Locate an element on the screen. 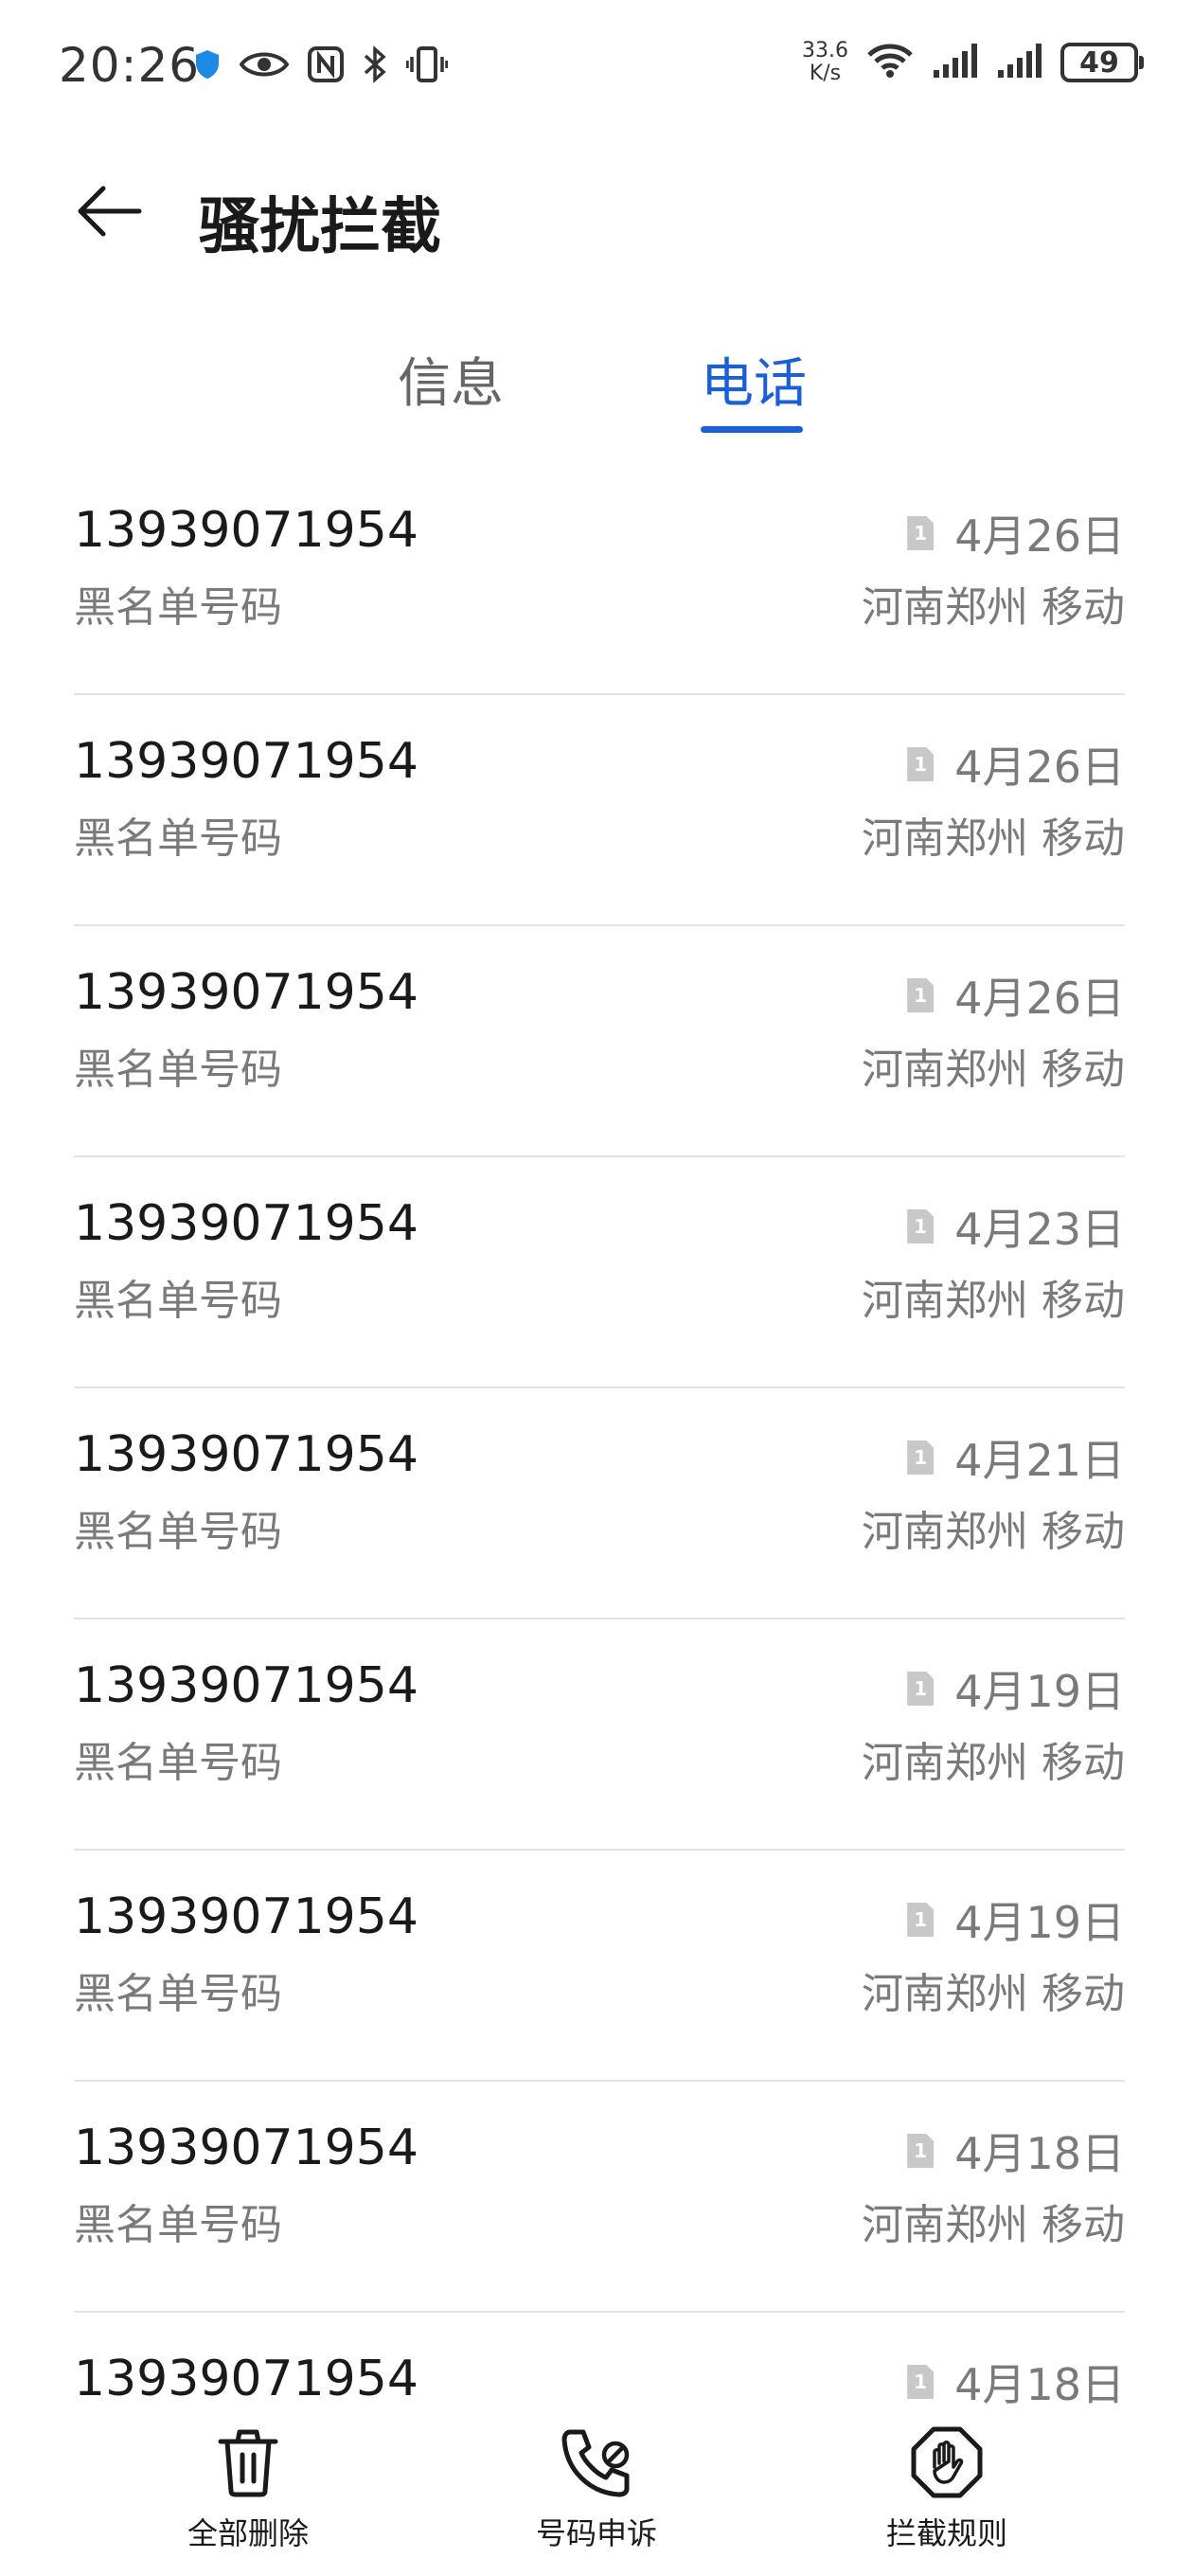 This screenshot has width=1193, height=2576. bottom-toolbar: 全部删除 号码申诉 拦截规则 is located at coordinates (596, 2491).